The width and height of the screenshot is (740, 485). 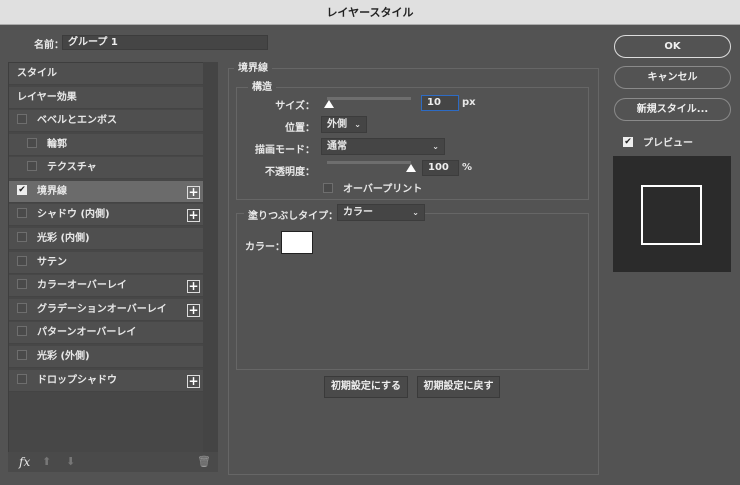 What do you see at coordinates (628, 142) in the screenshot?
I see `checkmark-icon: ✔` at bounding box center [628, 142].